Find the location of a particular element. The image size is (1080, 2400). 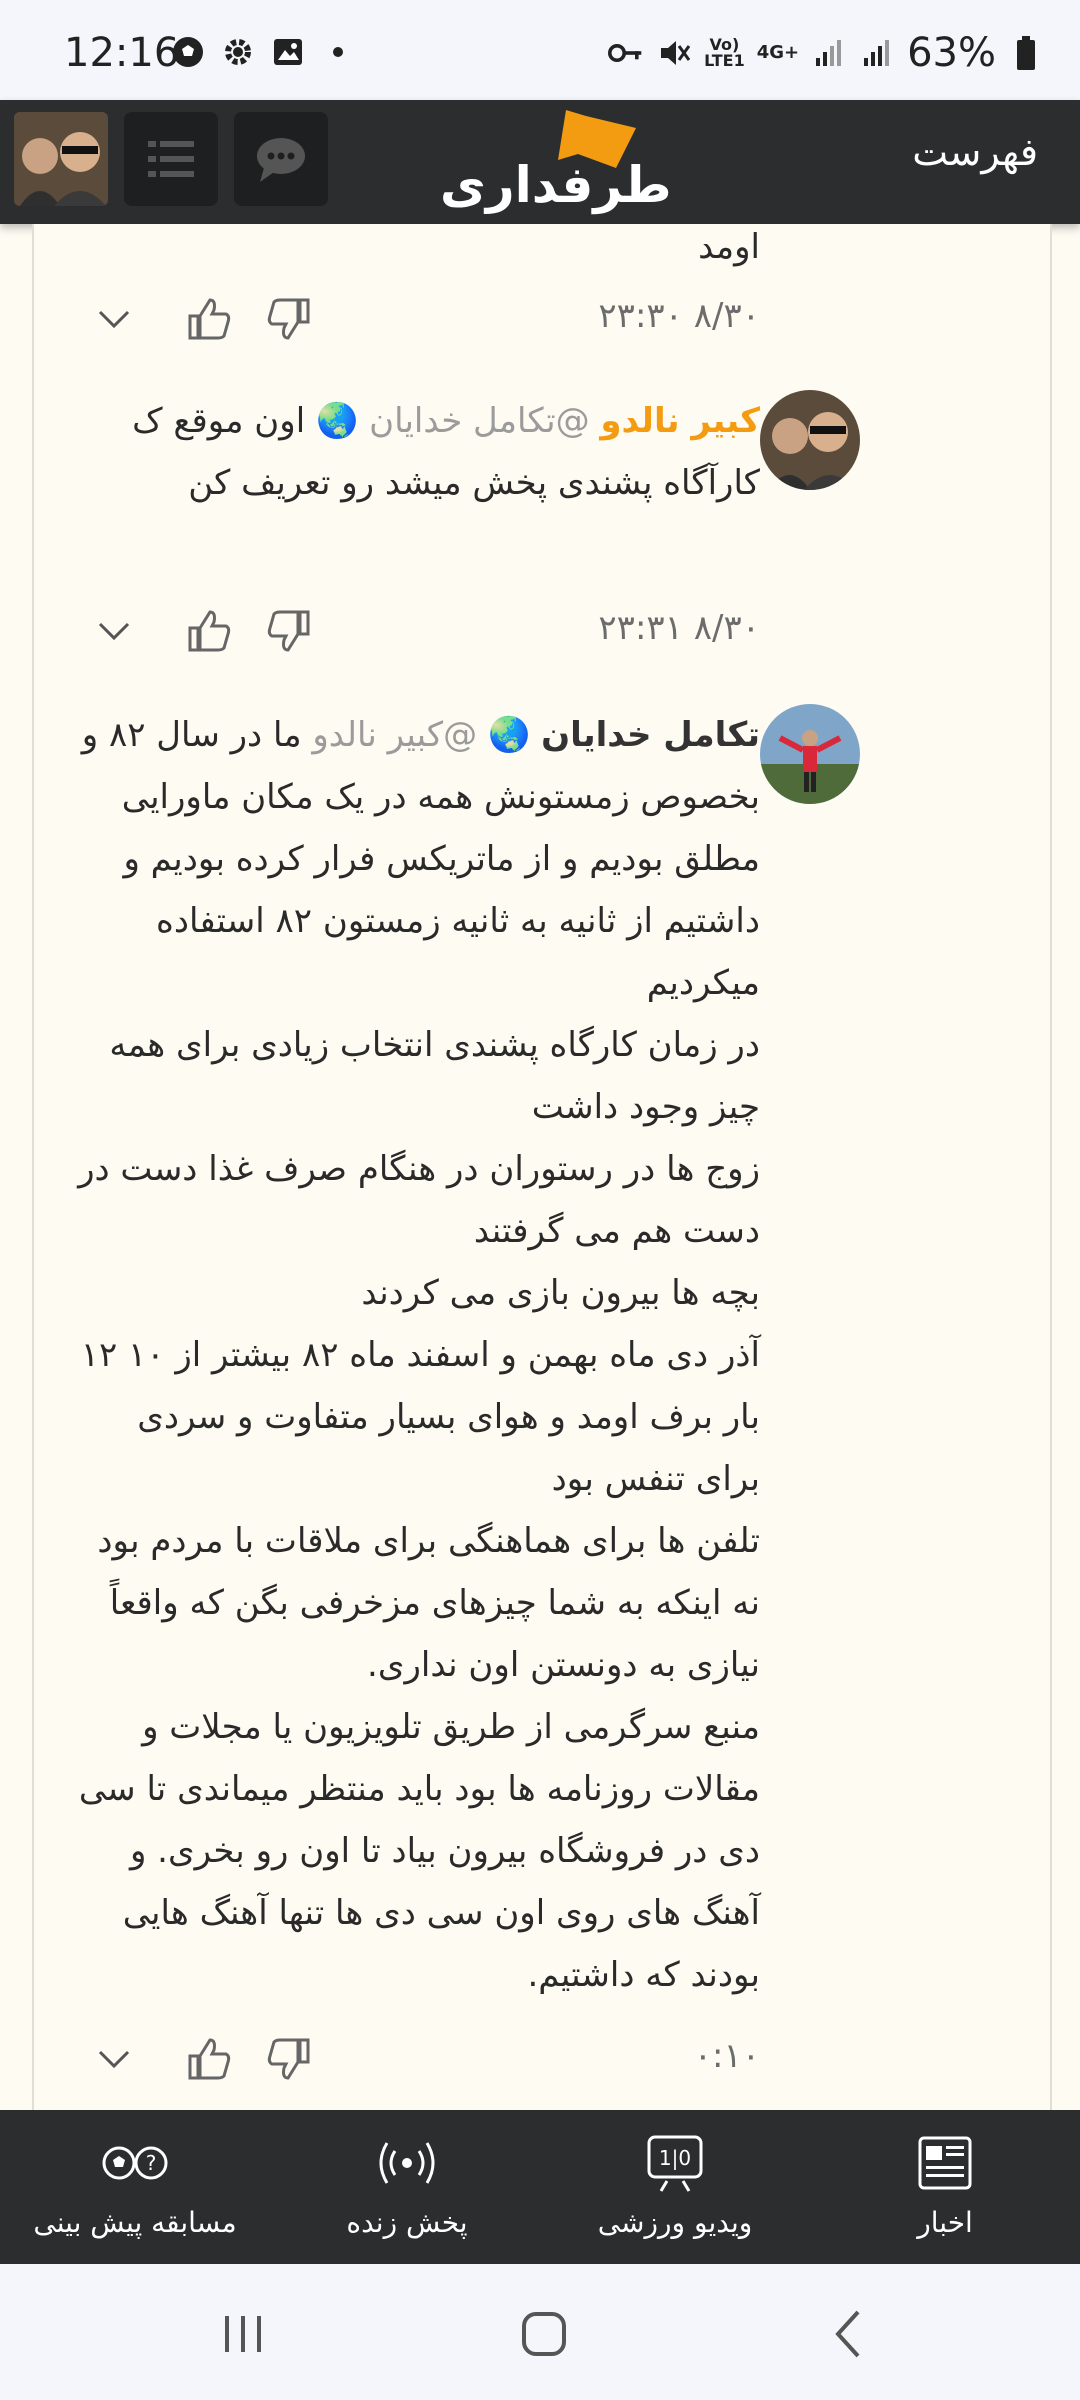

network-type: 4G+ is located at coordinates (778, 52).